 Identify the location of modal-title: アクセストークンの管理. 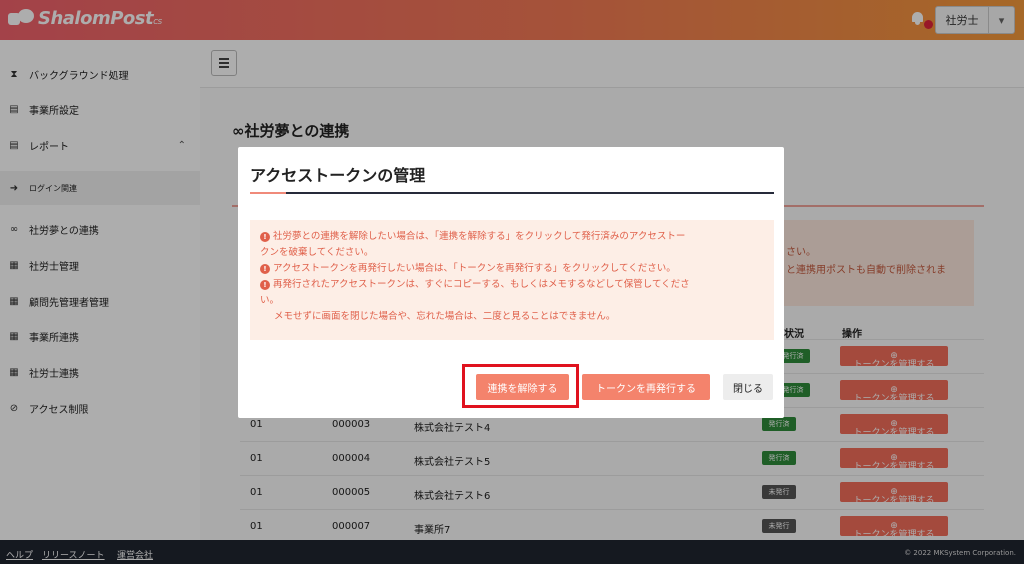
(338, 175).